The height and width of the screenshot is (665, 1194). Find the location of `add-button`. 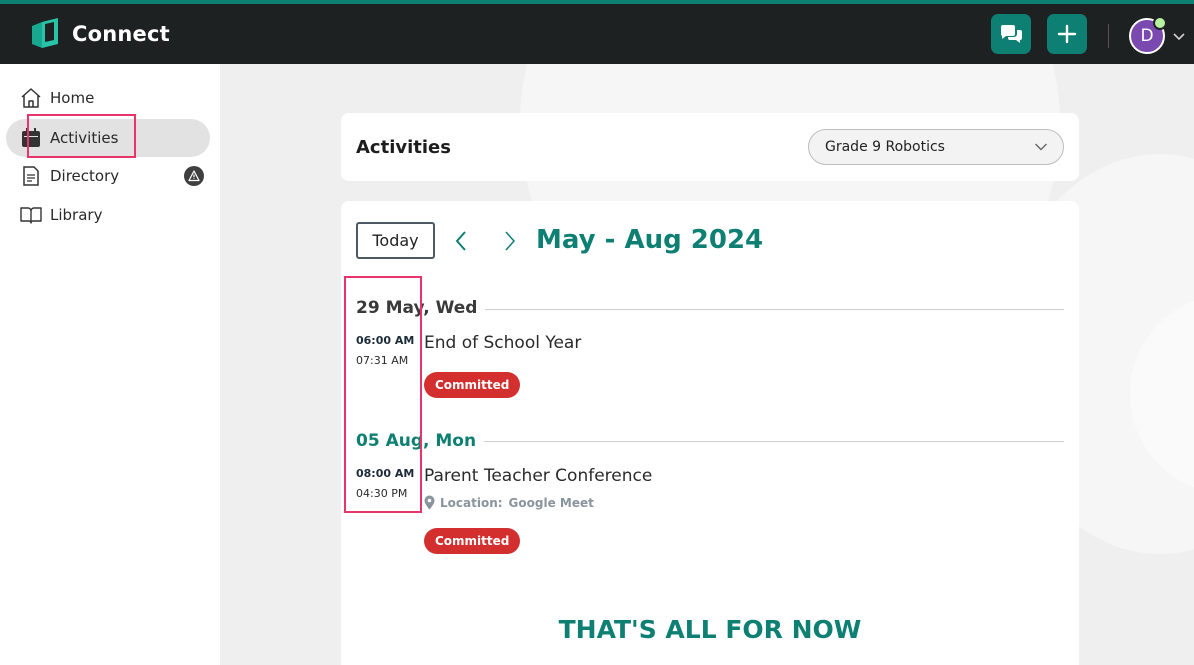

add-button is located at coordinates (1067, 34).